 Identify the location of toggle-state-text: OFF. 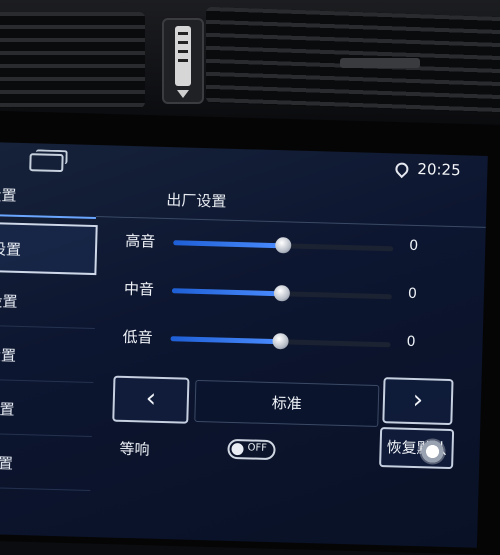
(257, 448).